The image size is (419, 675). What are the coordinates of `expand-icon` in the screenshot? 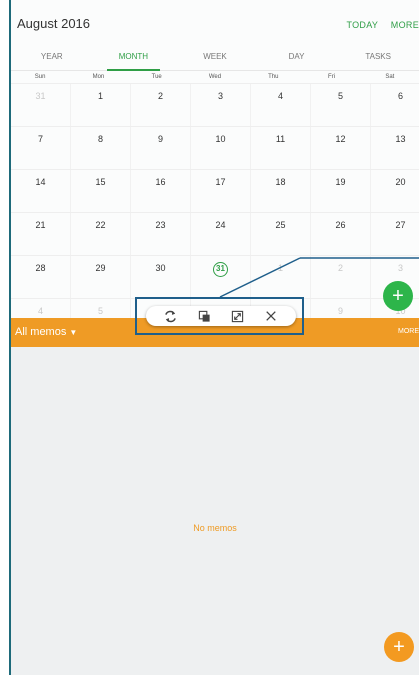 It's located at (238, 316).